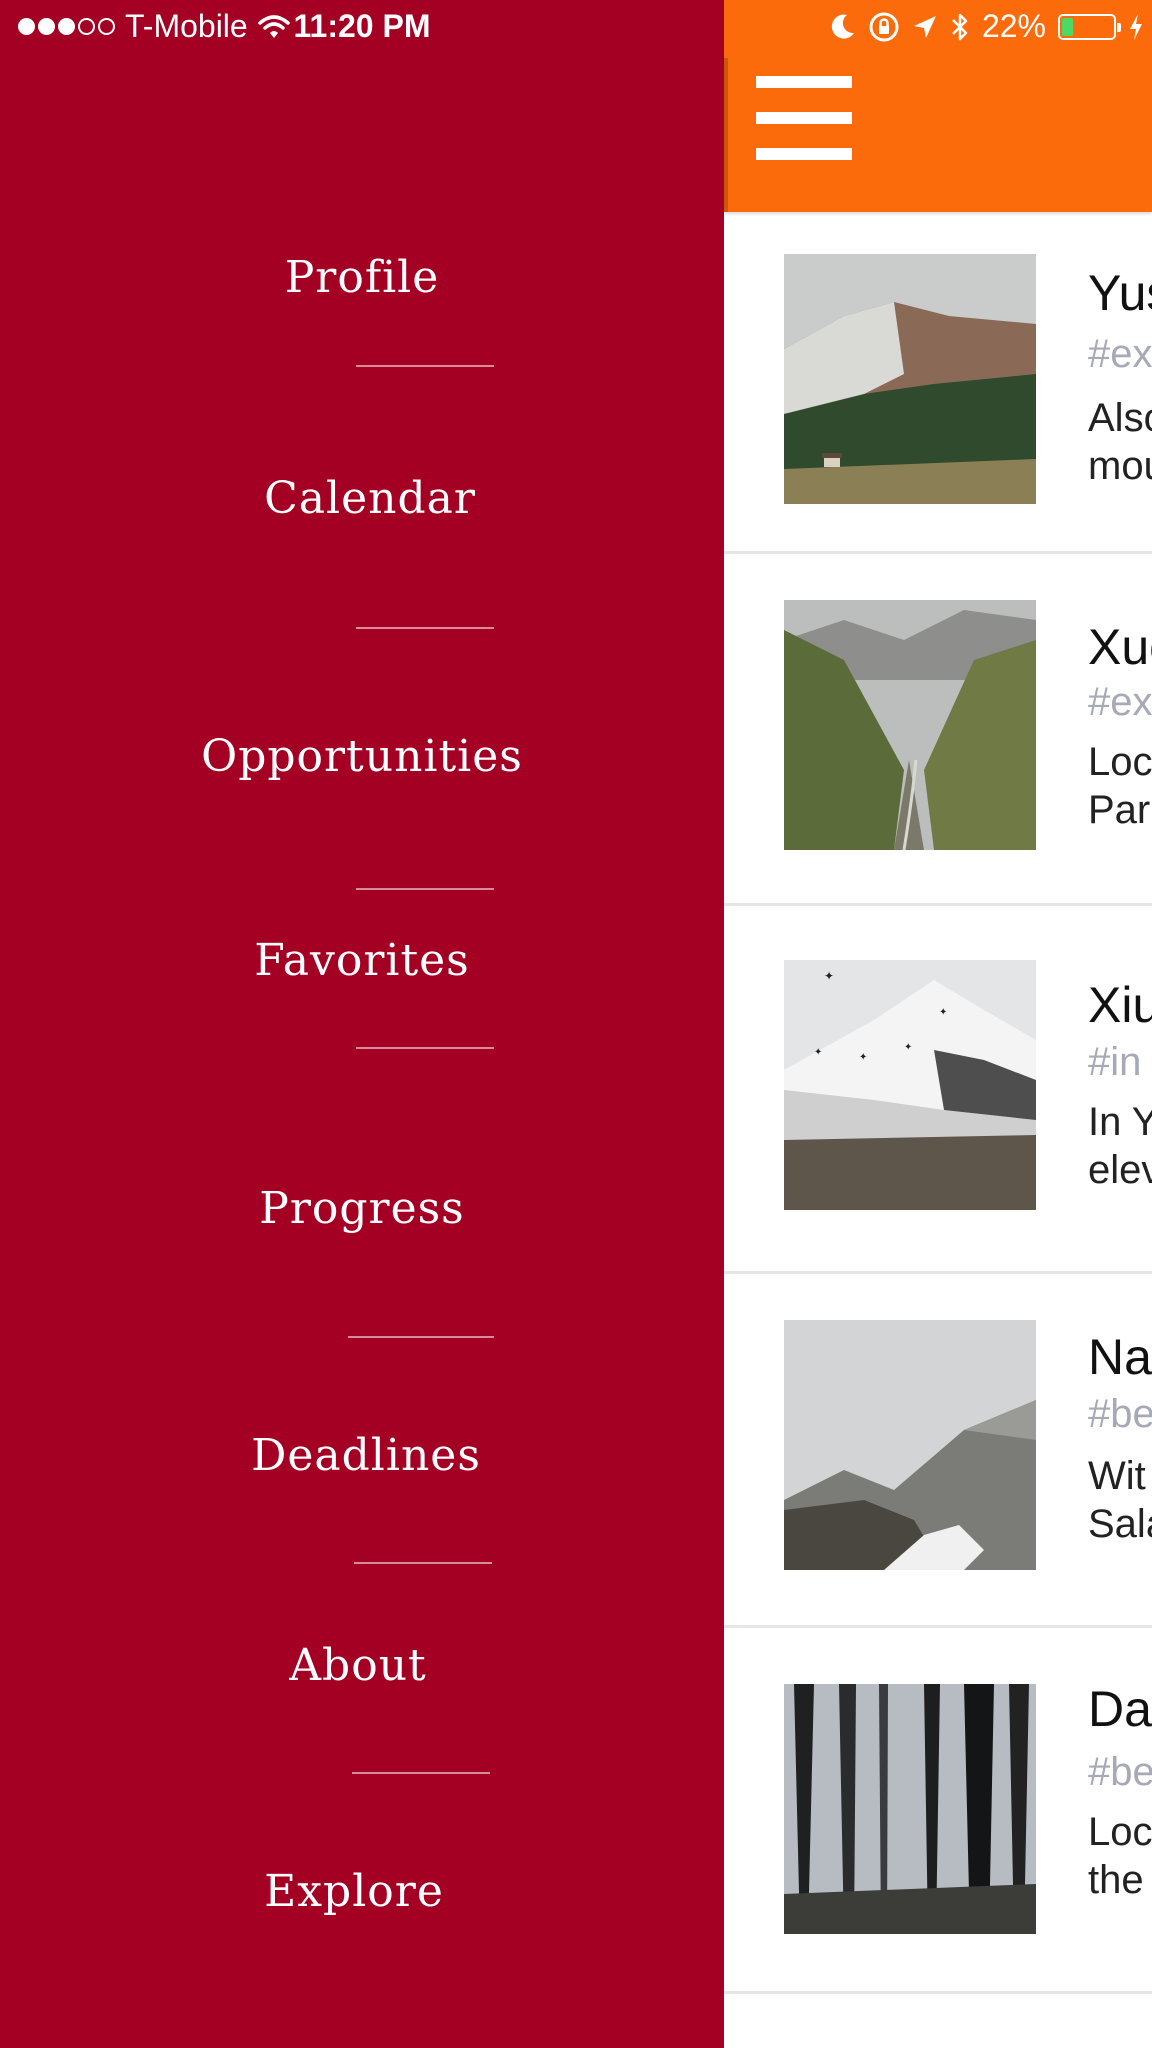  What do you see at coordinates (1120, 1524) in the screenshot?
I see `card-desc-line: Sala` at bounding box center [1120, 1524].